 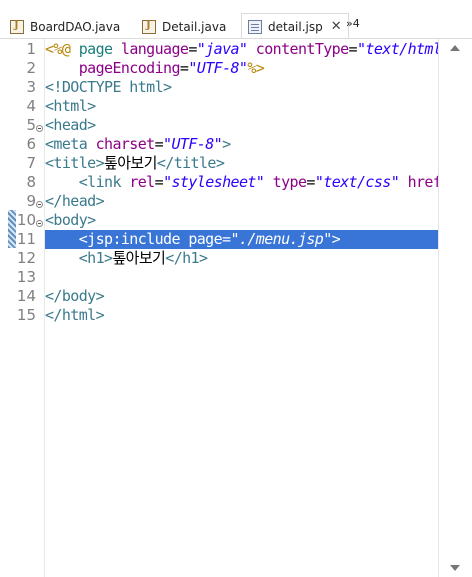 What do you see at coordinates (455, 308) in the screenshot?
I see `vertical-scrollbar` at bounding box center [455, 308].